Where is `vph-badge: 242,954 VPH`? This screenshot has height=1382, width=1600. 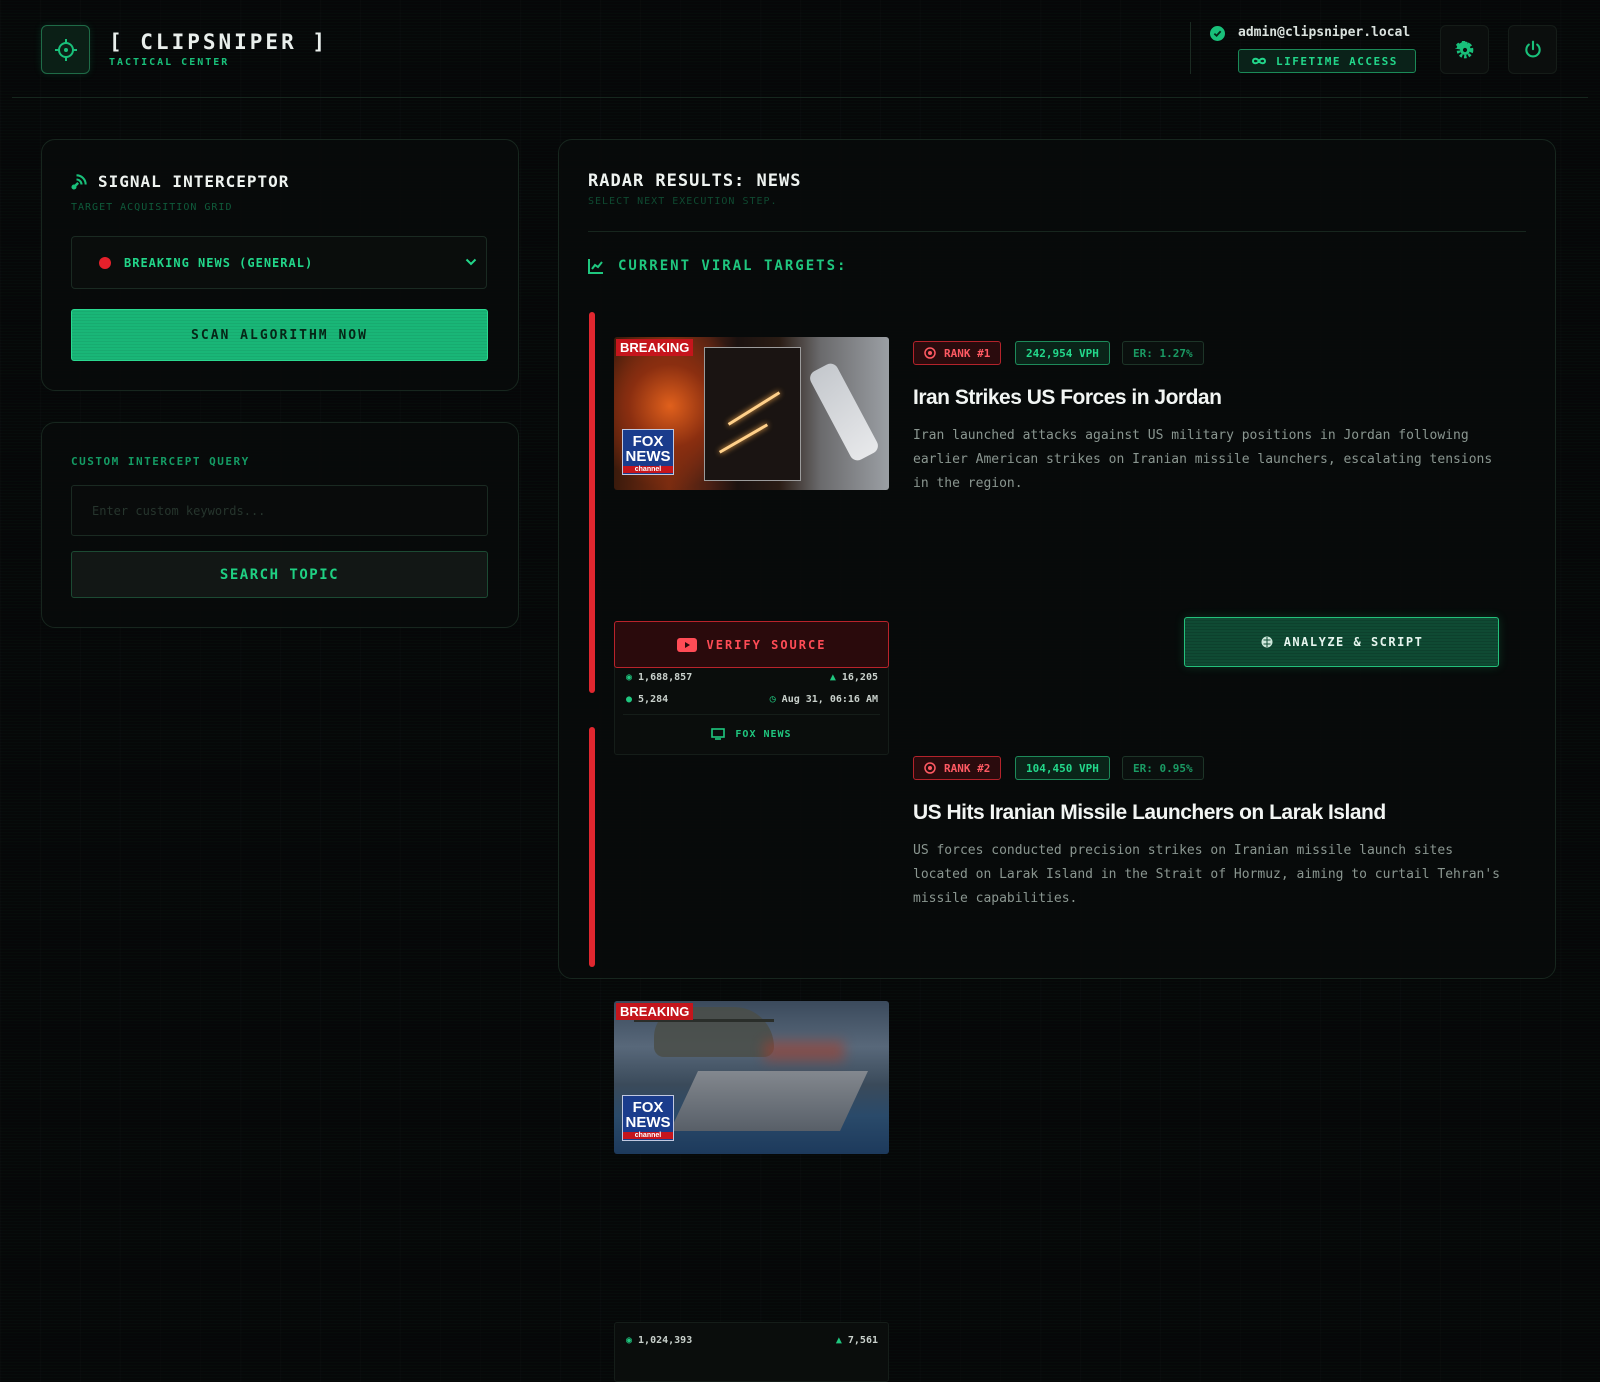
vph-badge: 242,954 VPH is located at coordinates (1062, 353).